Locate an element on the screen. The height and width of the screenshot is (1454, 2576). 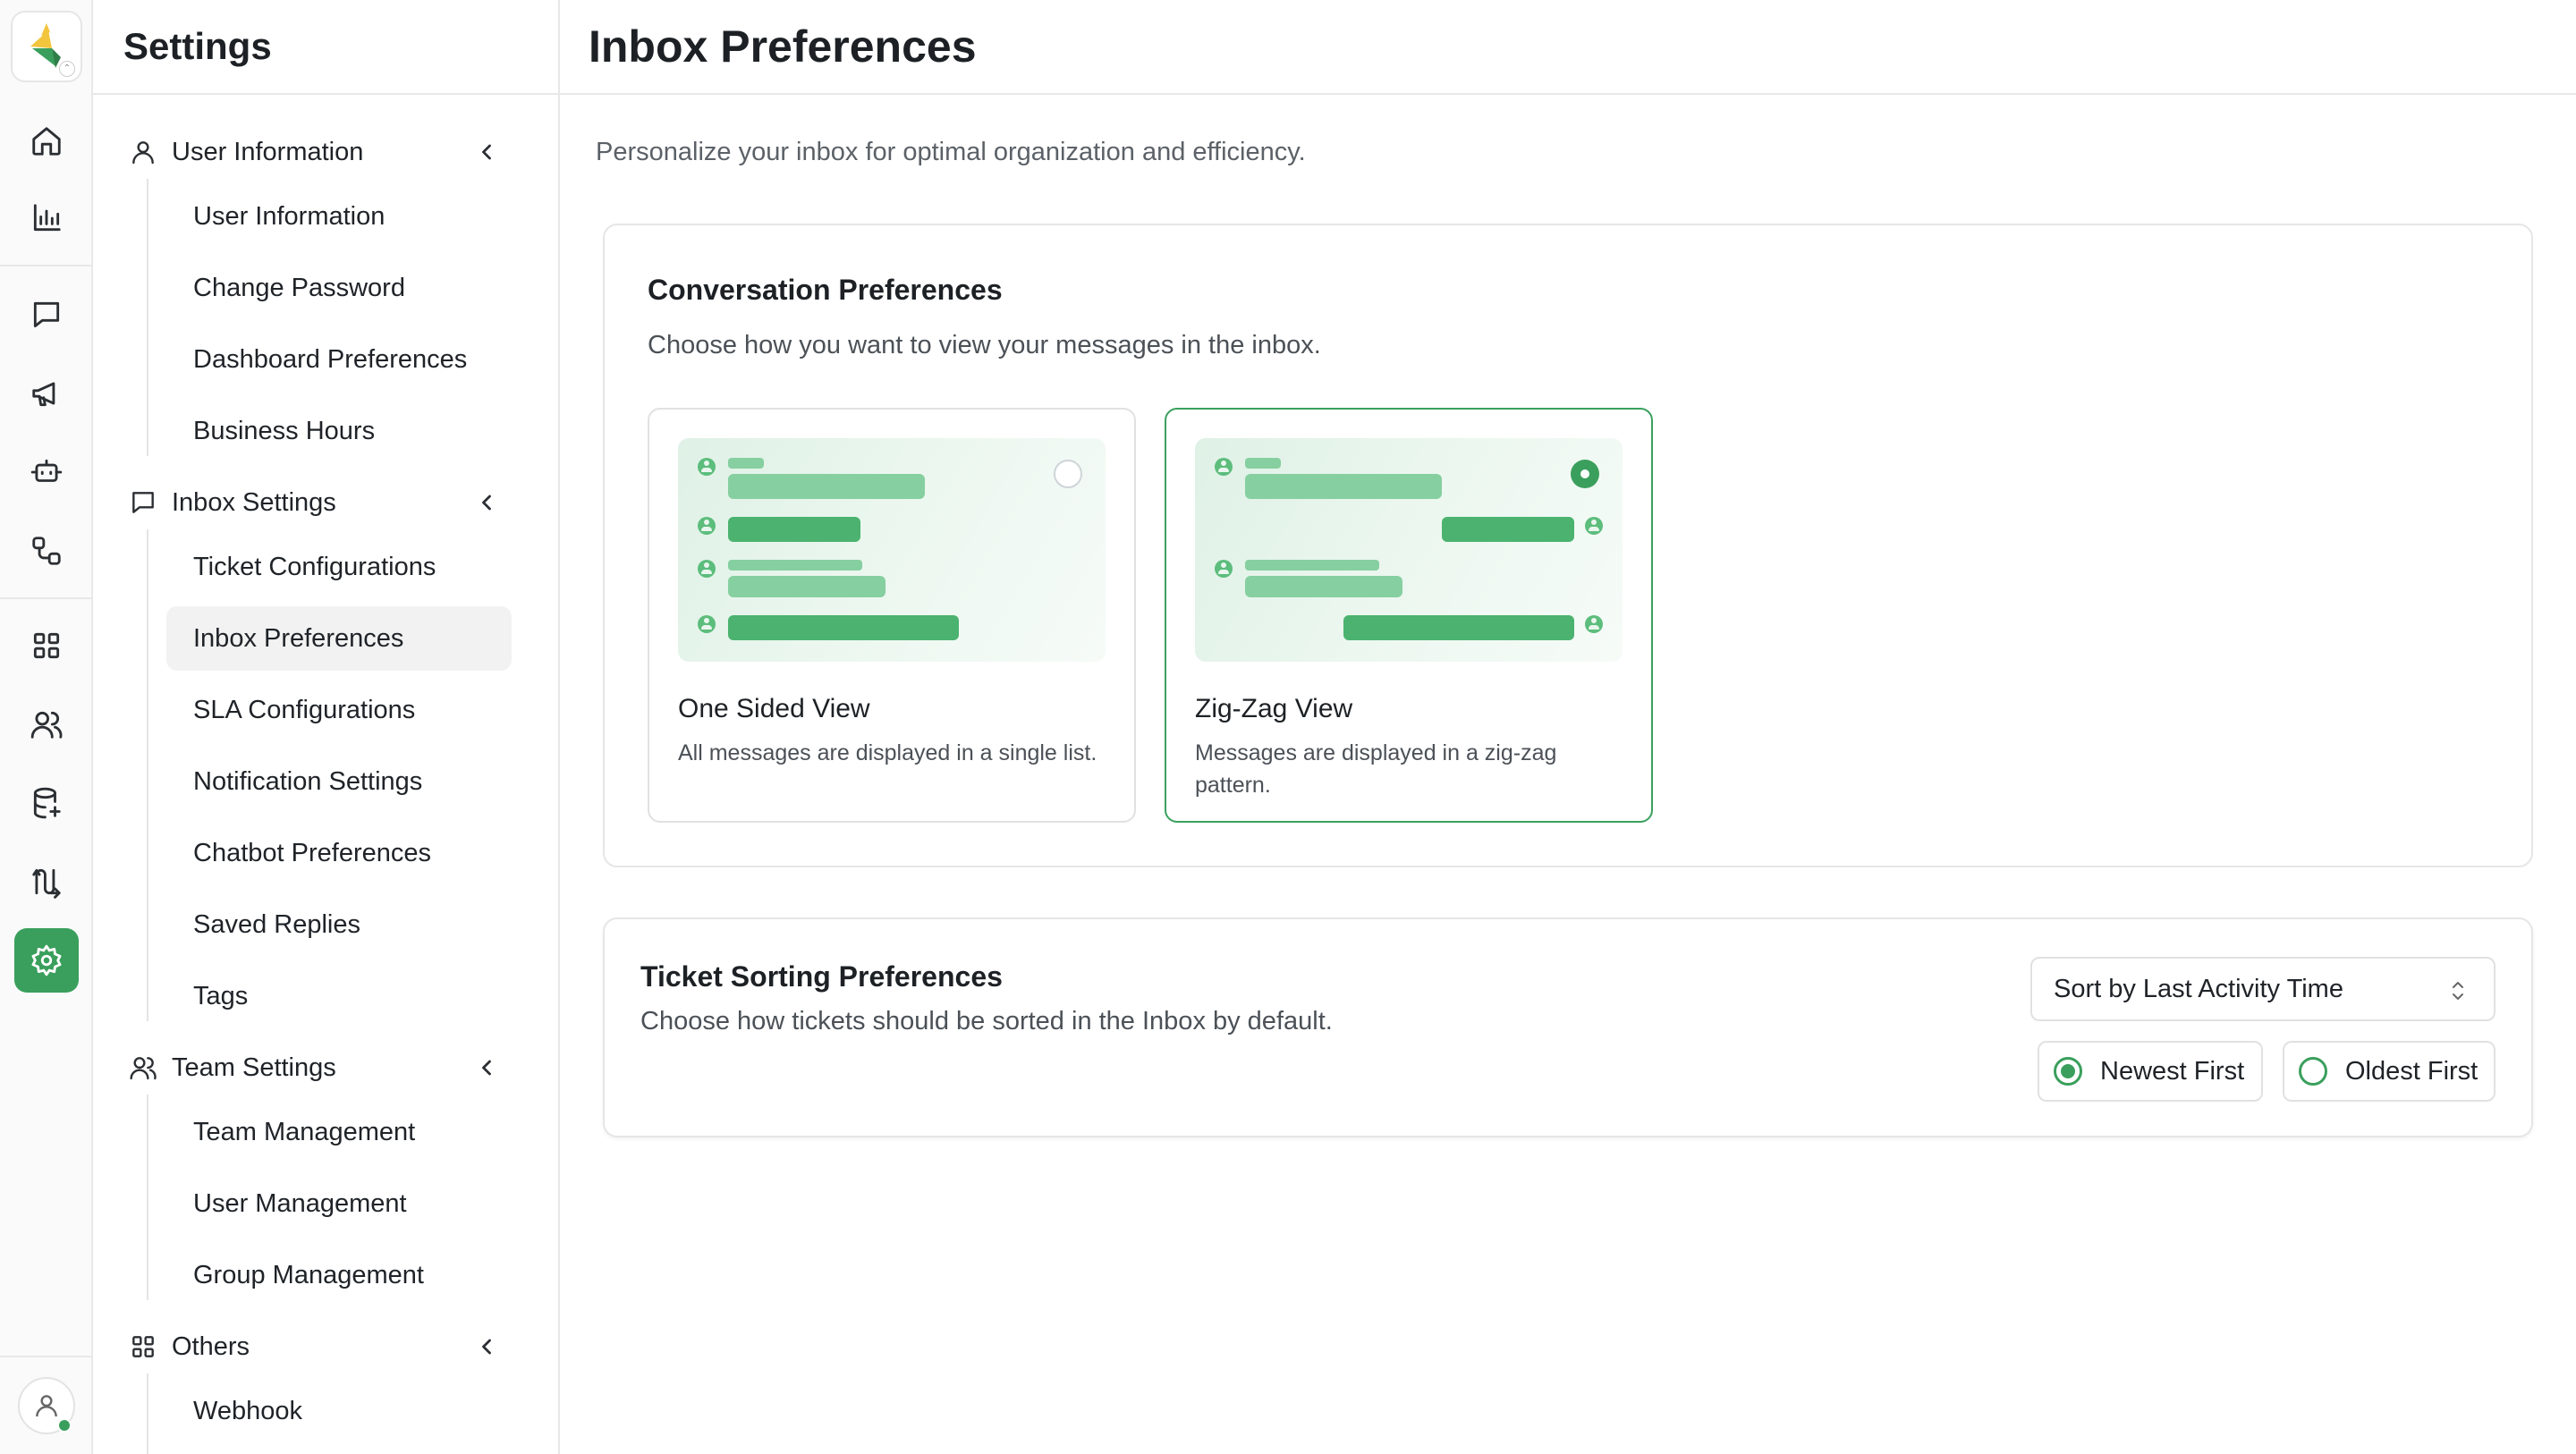
oldest-first-radio-button: Oldest First is located at coordinates (2389, 1071).